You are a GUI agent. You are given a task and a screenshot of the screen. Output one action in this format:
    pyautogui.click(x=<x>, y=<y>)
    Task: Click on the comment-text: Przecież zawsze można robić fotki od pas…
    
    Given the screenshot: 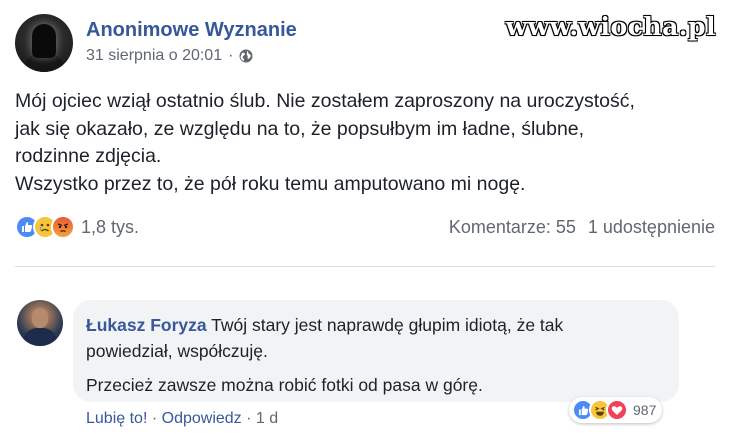 What is the action you would take?
    pyautogui.click(x=284, y=385)
    